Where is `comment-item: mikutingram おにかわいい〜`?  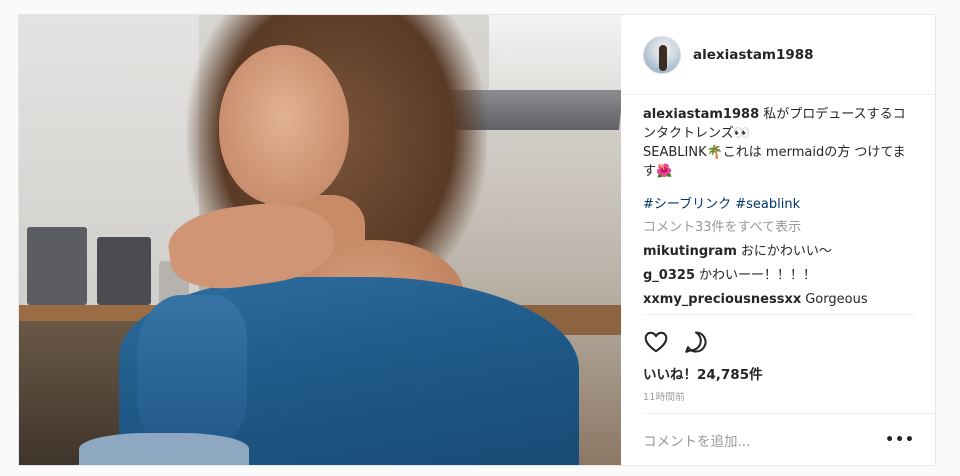 comment-item: mikutingram おにかわいい〜 is located at coordinates (779, 251).